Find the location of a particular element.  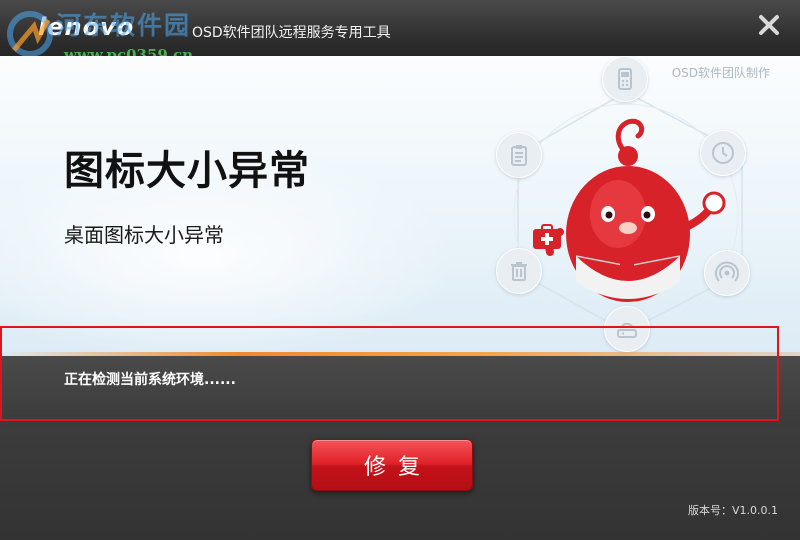

wifi-icon is located at coordinates (727, 273).